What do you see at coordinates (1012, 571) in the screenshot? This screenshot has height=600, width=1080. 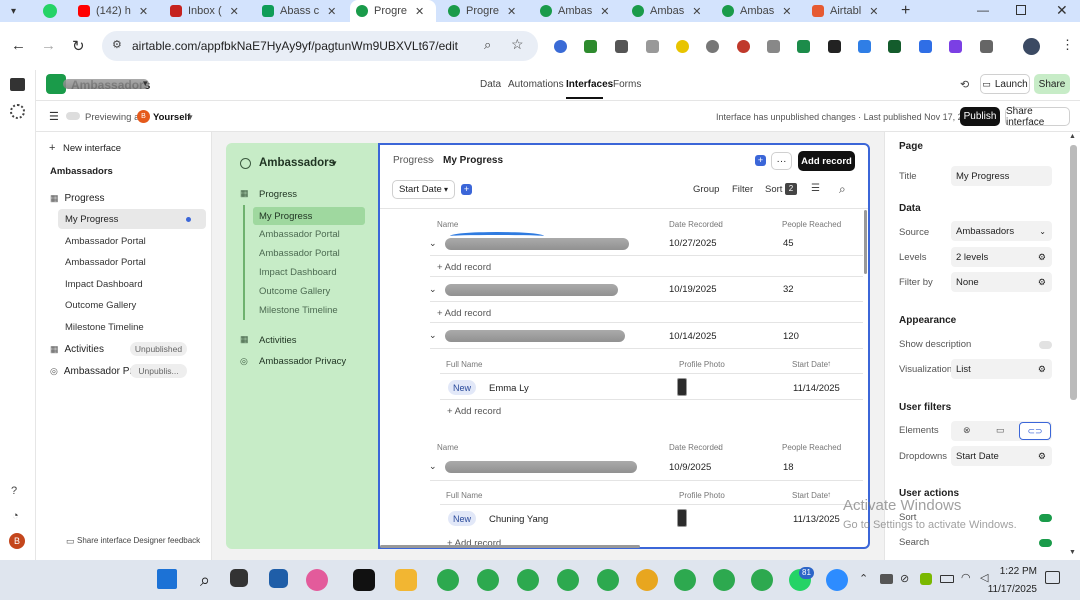 I see `clock-time: 1:22 PM` at bounding box center [1012, 571].